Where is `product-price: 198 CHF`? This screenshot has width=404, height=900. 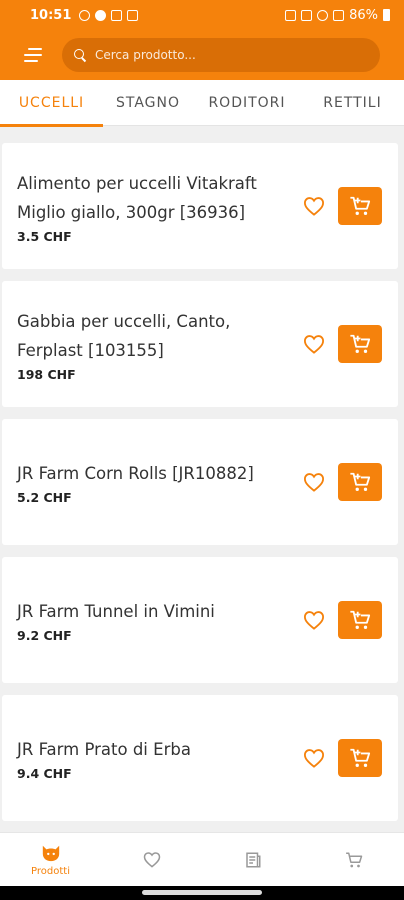
product-price: 198 CHF is located at coordinates (46, 374).